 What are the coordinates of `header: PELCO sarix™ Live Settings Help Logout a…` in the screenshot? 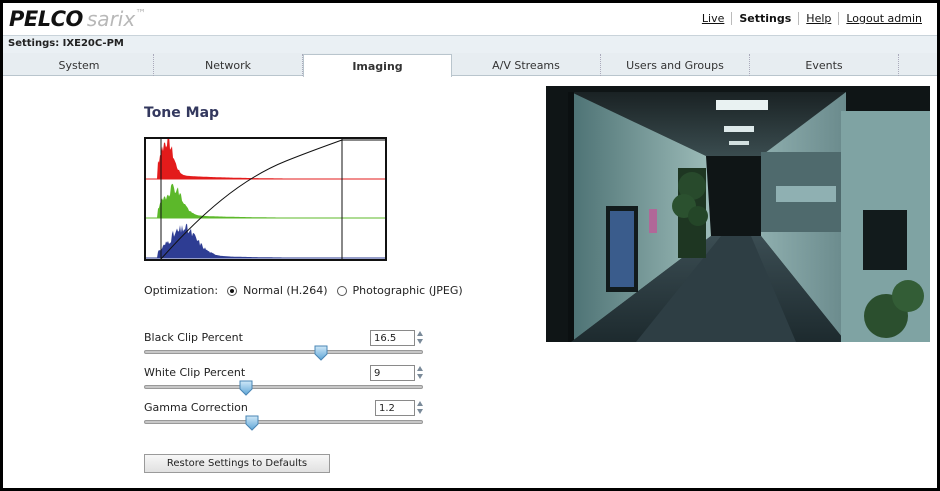 It's located at (470, 19).